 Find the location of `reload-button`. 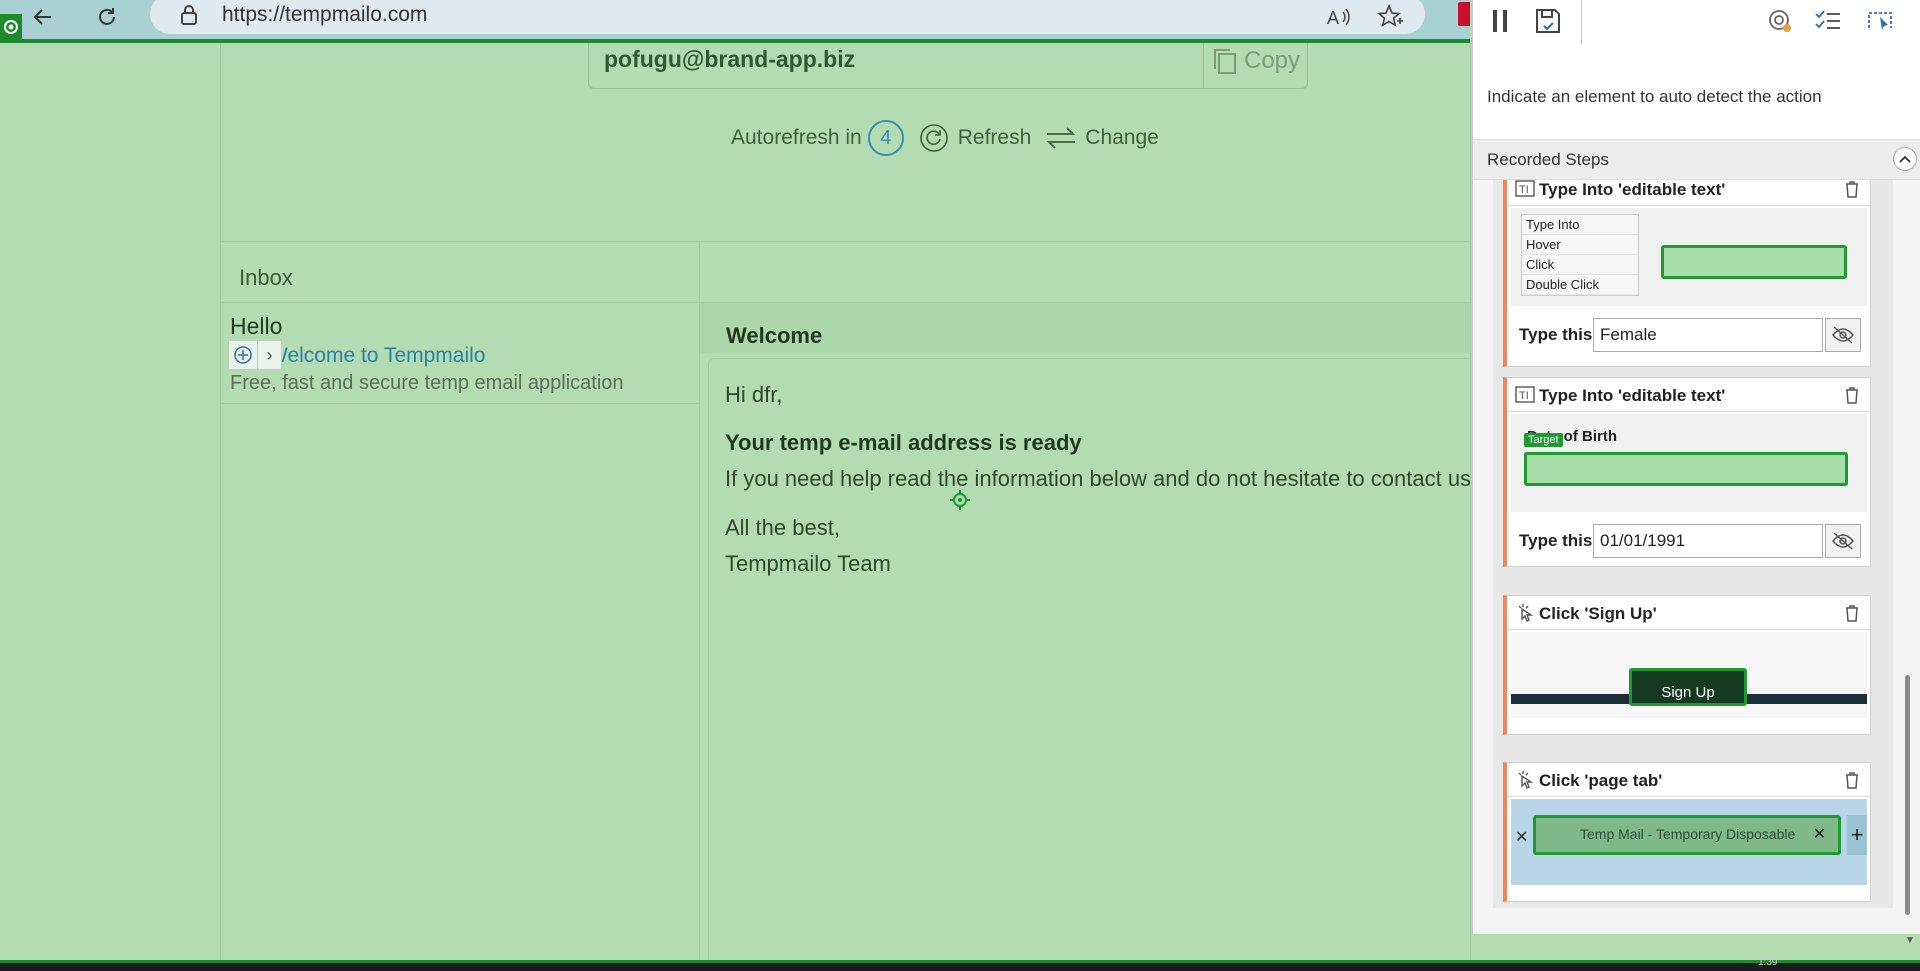

reload-button is located at coordinates (107, 17).